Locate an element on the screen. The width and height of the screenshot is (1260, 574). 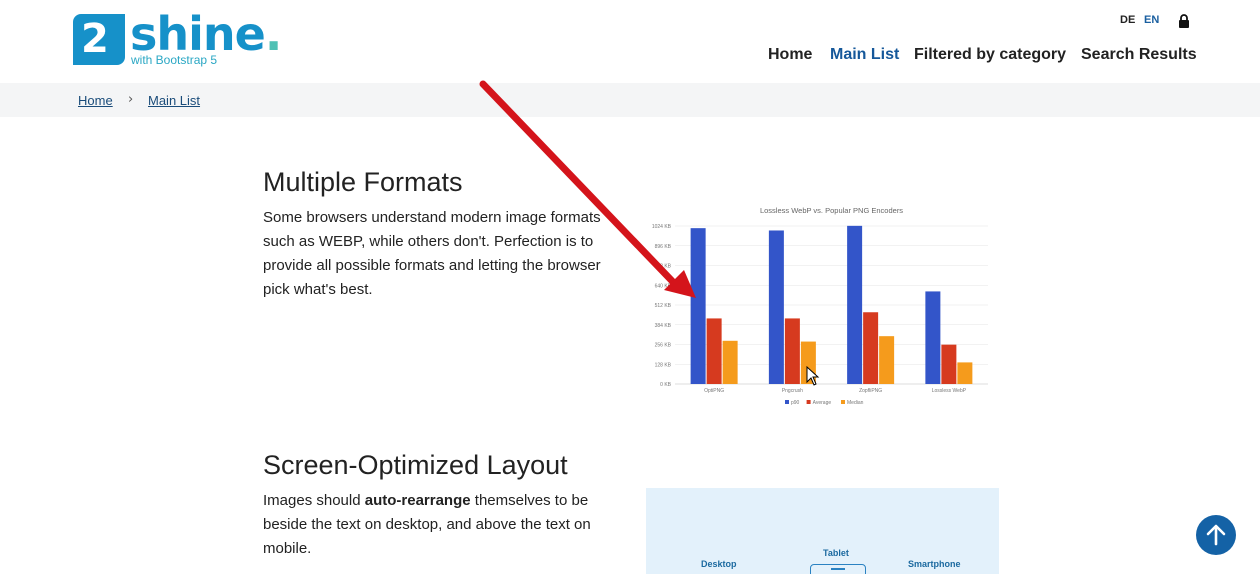
chart-category-label: ZopfliPNG is located at coordinates (870, 391).